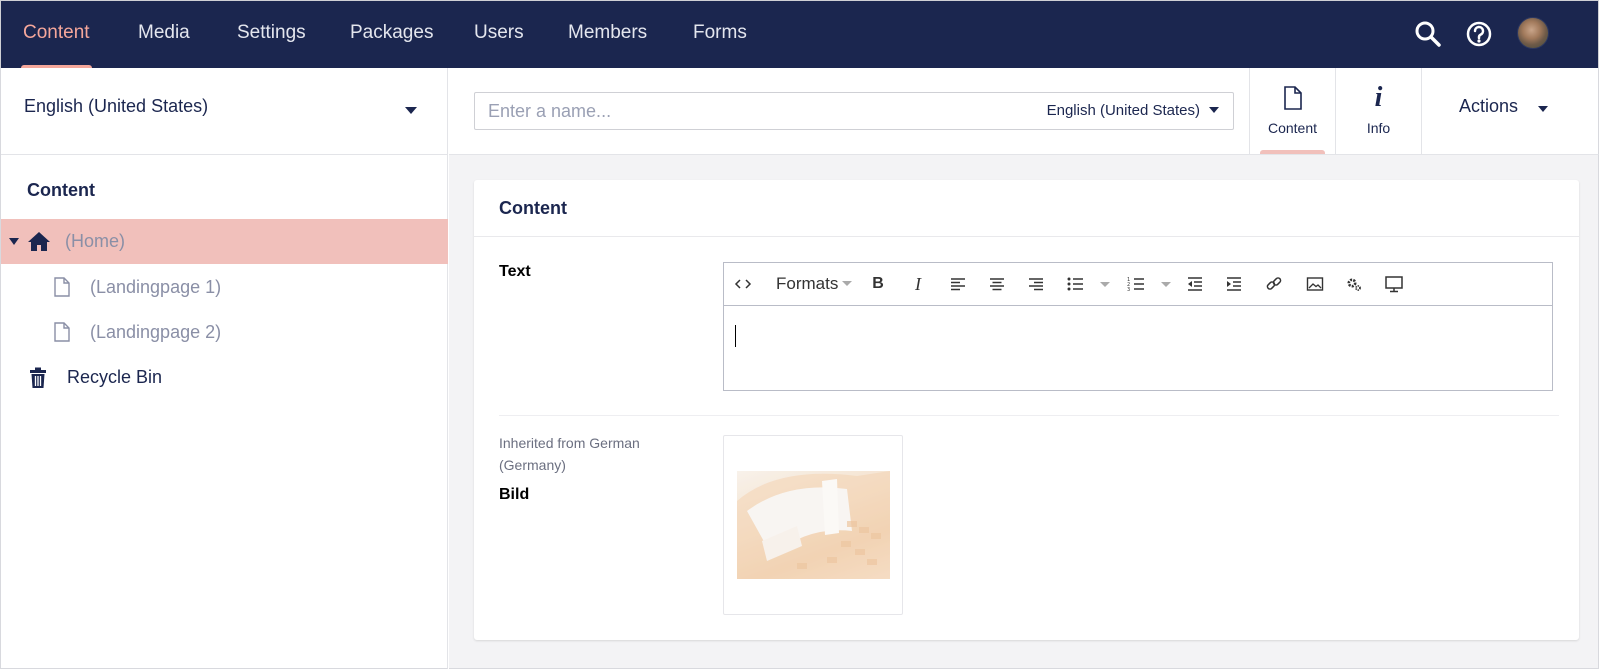  What do you see at coordinates (1354, 284) in the screenshot?
I see `macro-icon` at bounding box center [1354, 284].